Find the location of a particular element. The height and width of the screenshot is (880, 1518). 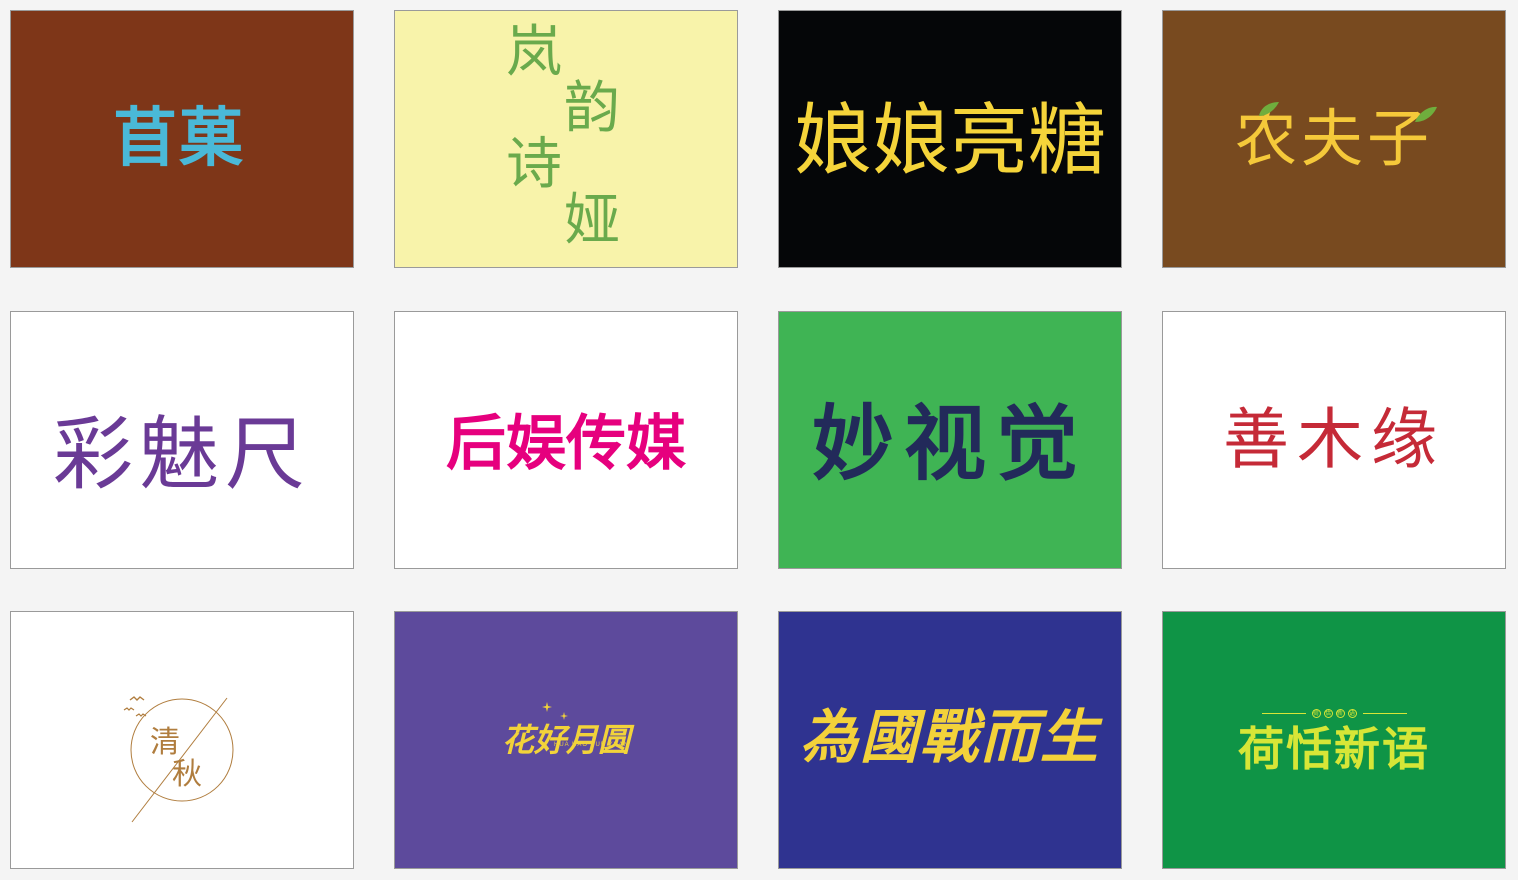

logo-text: 為國戰而生 is located at coordinates (949, 737).